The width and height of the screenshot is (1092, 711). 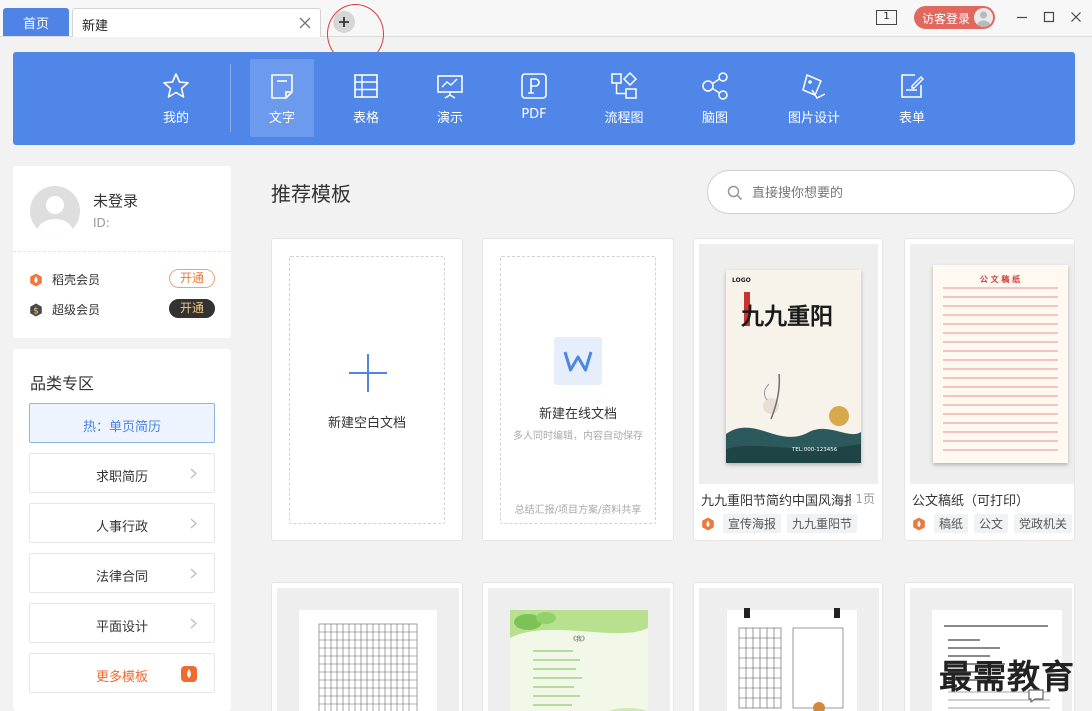 What do you see at coordinates (1076, 17) in the screenshot?
I see `close-window-icon` at bounding box center [1076, 17].